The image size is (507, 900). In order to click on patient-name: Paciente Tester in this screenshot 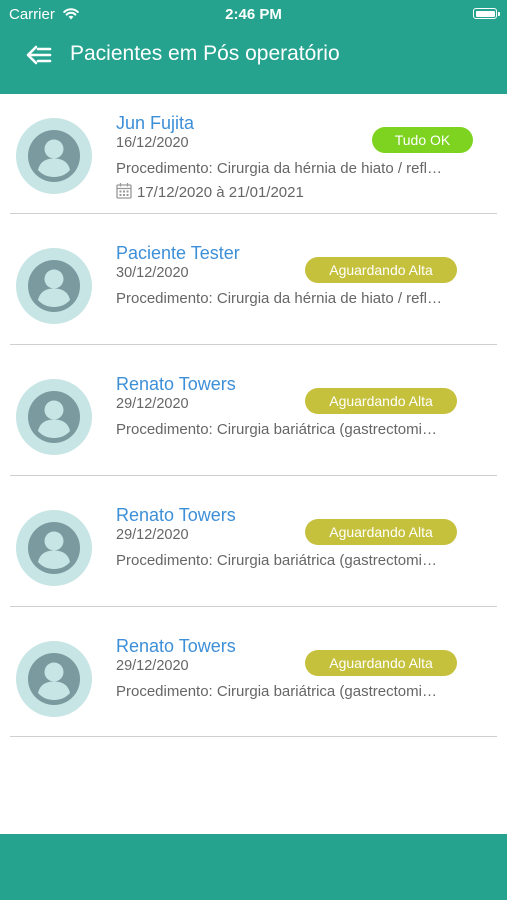, I will do `click(178, 253)`.